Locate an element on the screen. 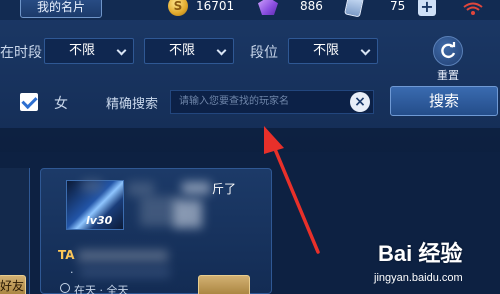  watermark-url: jingyan.baidu.com is located at coordinates (418, 278).